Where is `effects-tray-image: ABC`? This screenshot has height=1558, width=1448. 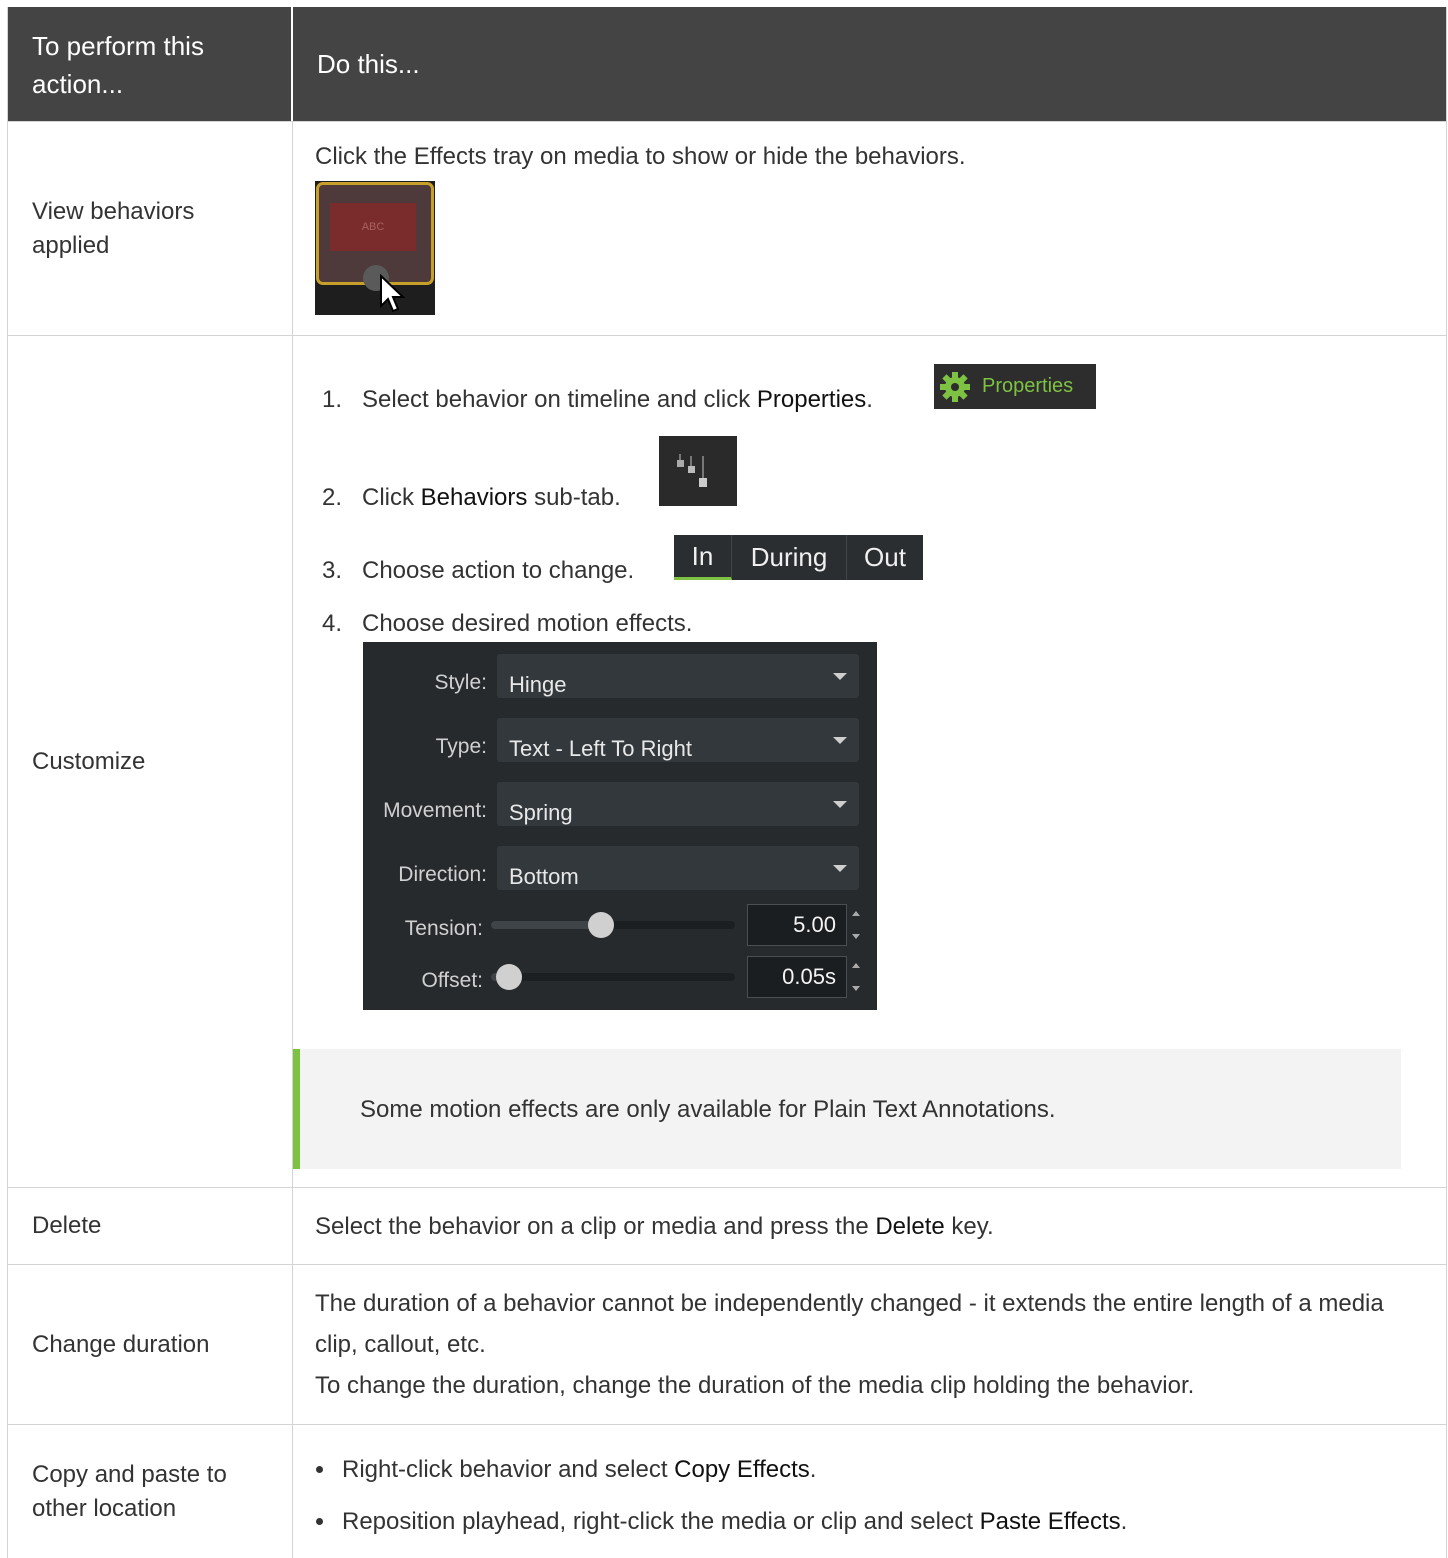 effects-tray-image: ABC is located at coordinates (375, 248).